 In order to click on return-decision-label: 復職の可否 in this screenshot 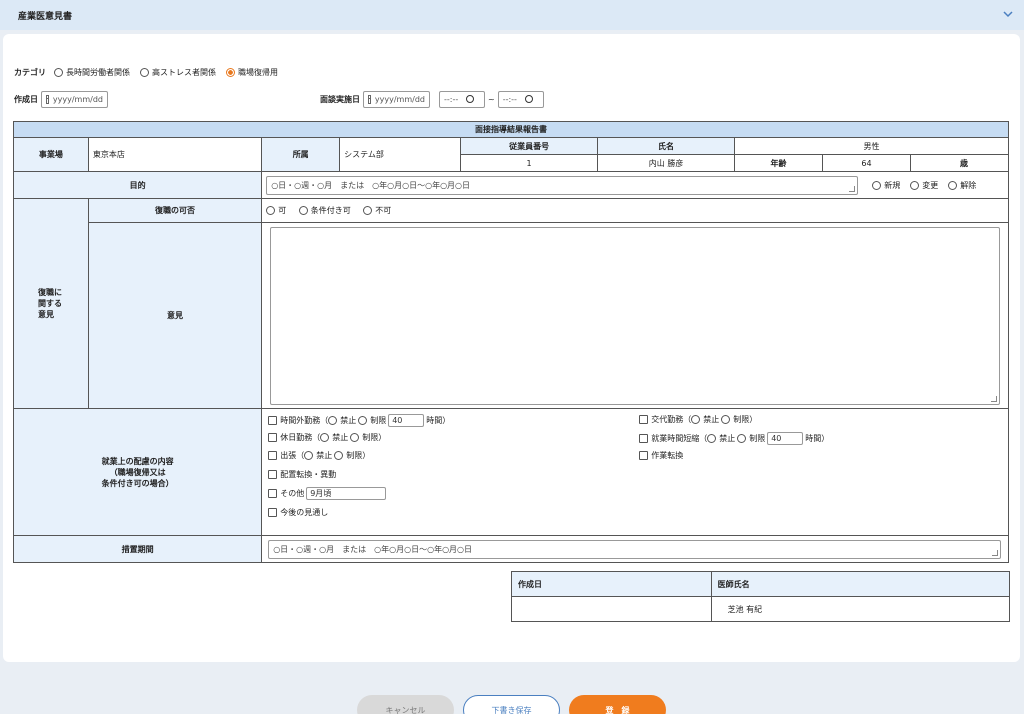, I will do `click(175, 210)`.